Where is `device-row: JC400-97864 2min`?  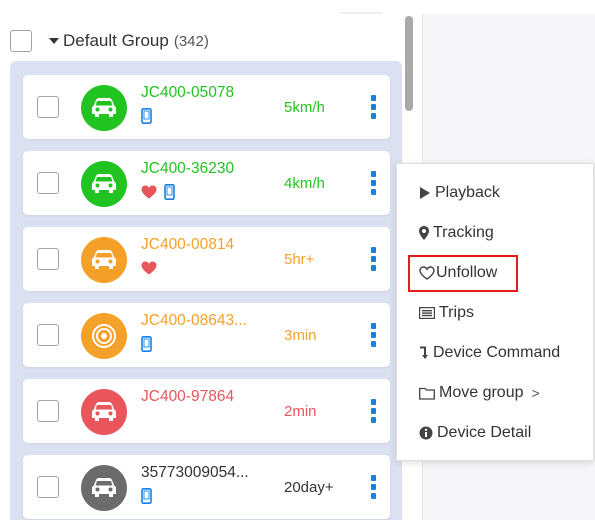
device-row: JC400-97864 2min is located at coordinates (206, 411).